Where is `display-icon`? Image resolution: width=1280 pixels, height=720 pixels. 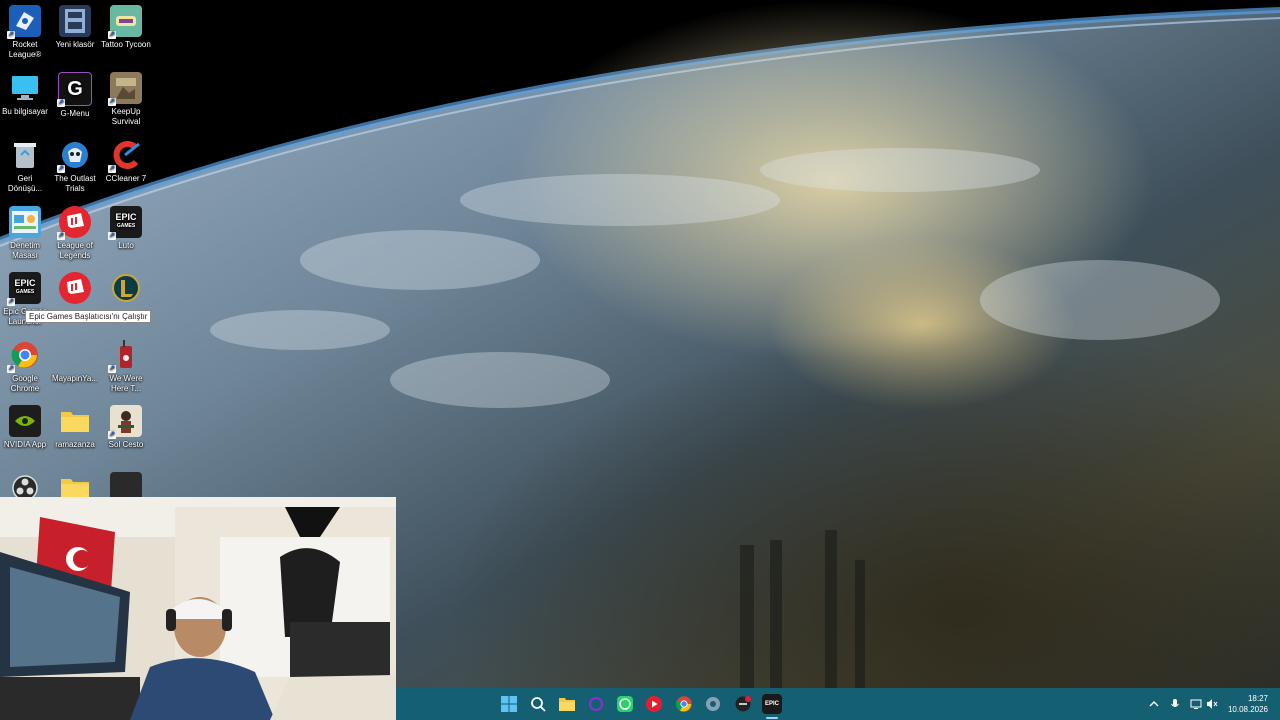 display-icon is located at coordinates (1196, 704).